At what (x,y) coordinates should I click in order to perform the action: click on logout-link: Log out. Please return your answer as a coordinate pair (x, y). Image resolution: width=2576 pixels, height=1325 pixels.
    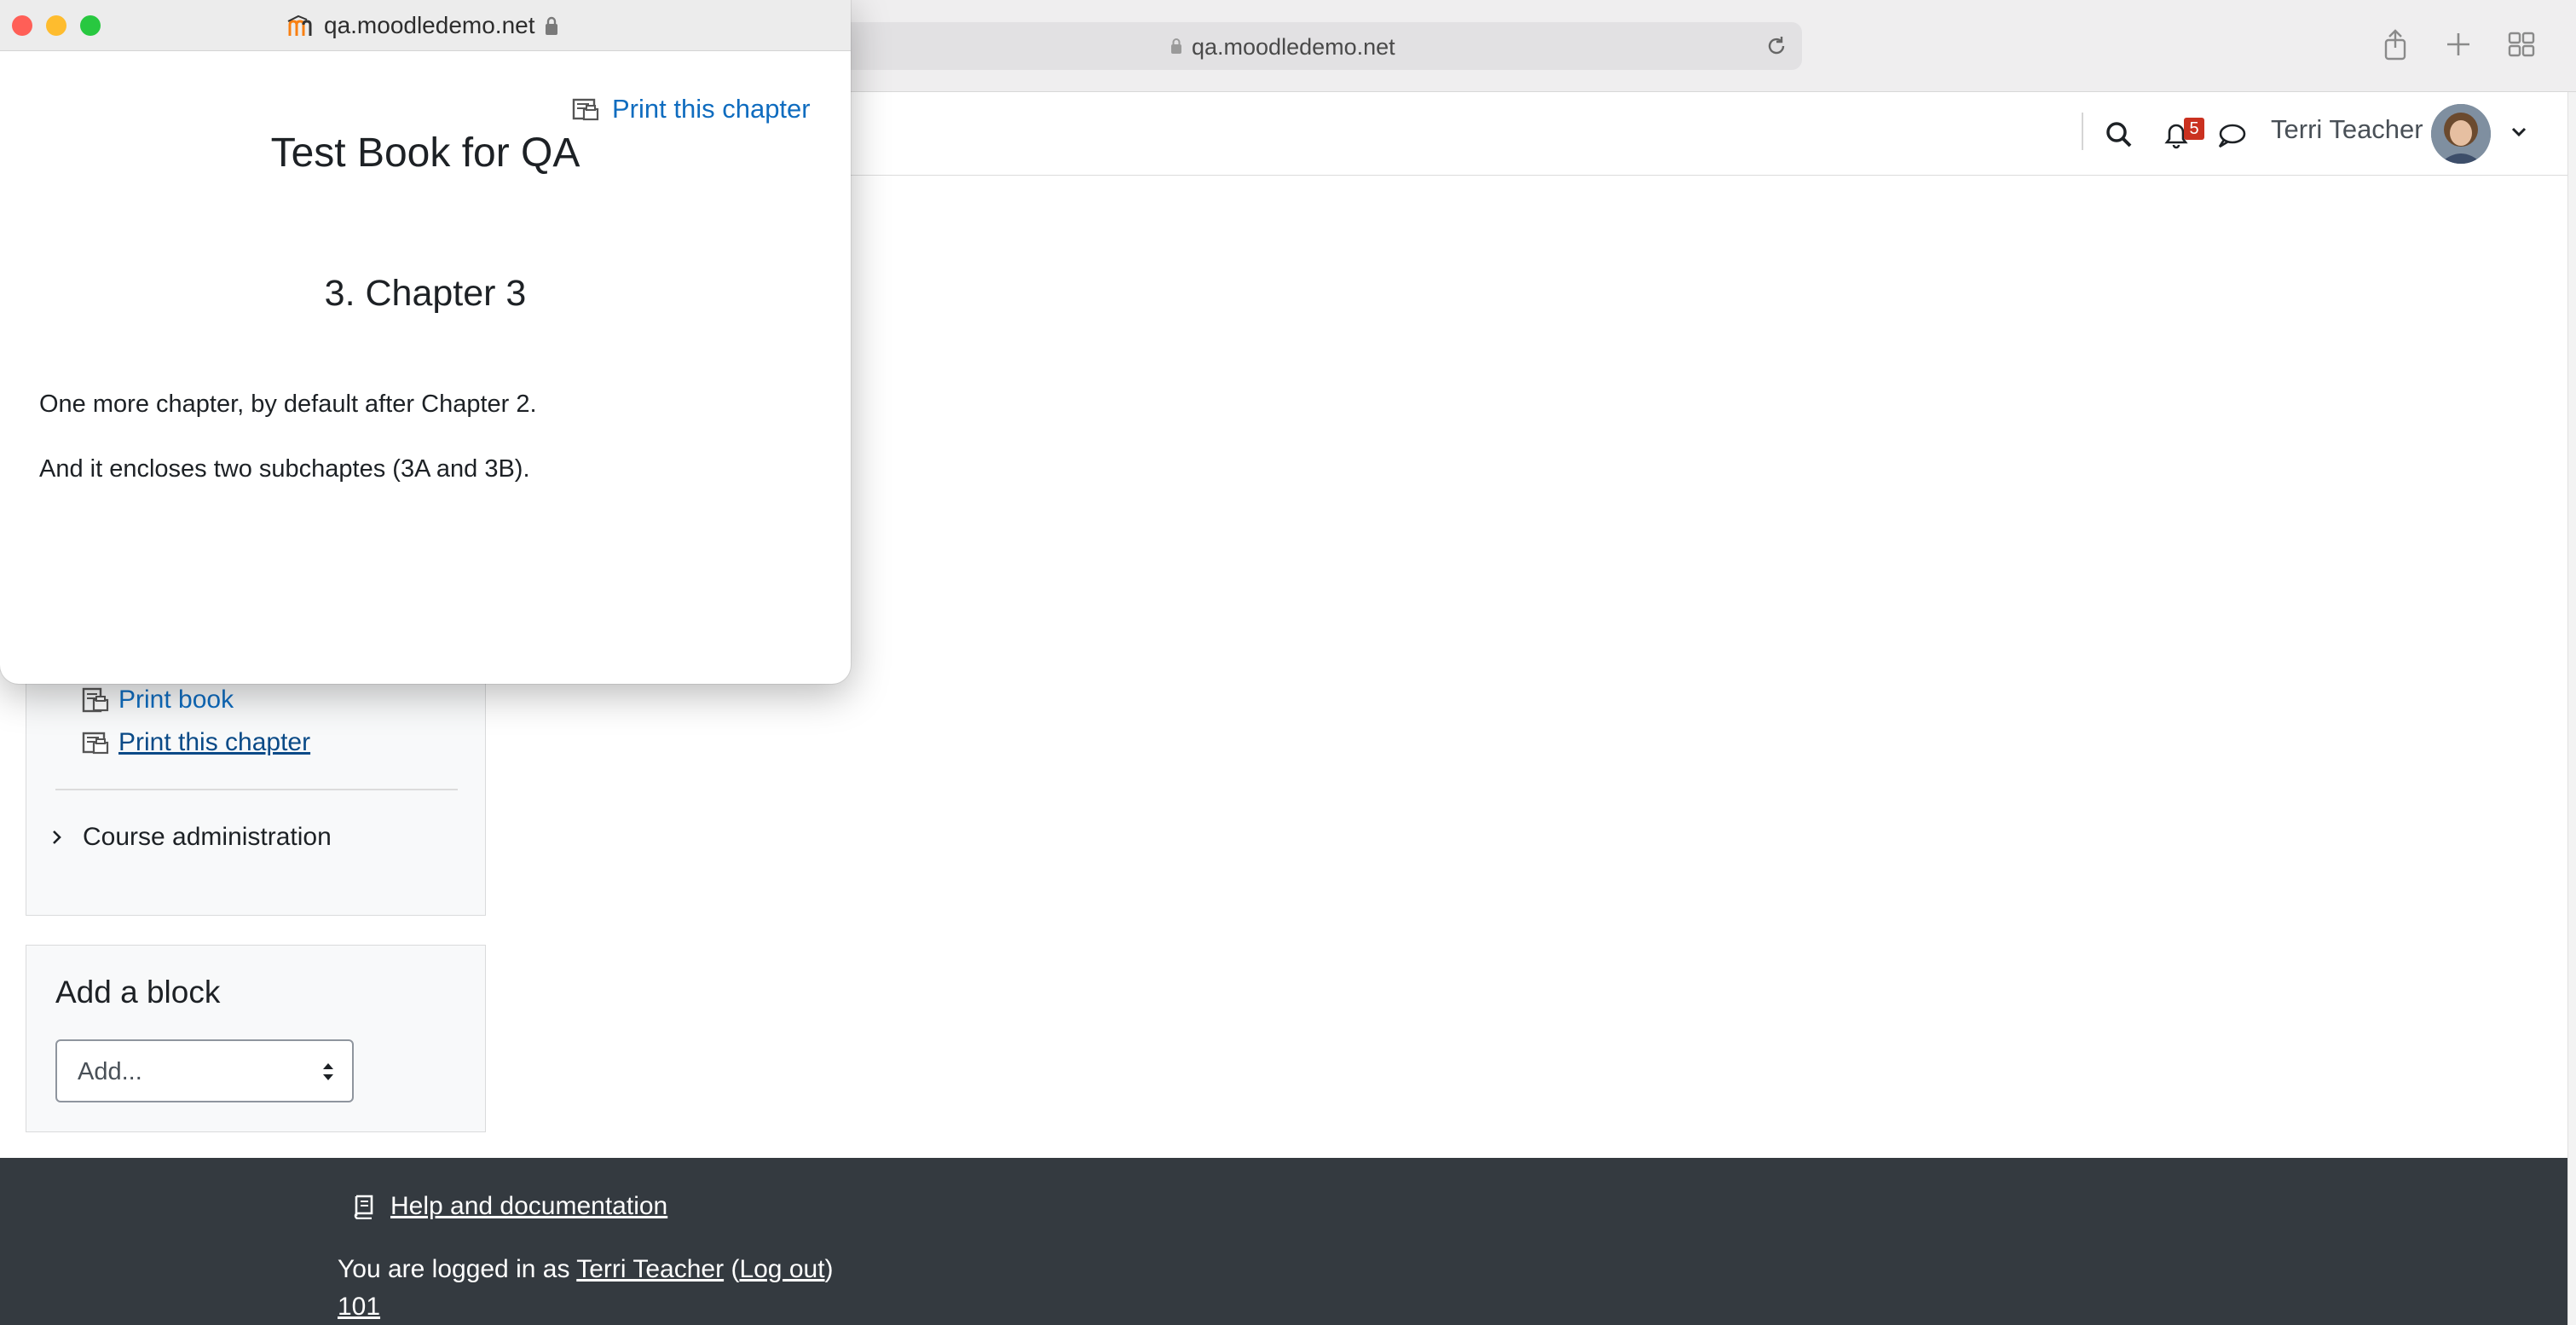
    Looking at the image, I should click on (781, 1269).